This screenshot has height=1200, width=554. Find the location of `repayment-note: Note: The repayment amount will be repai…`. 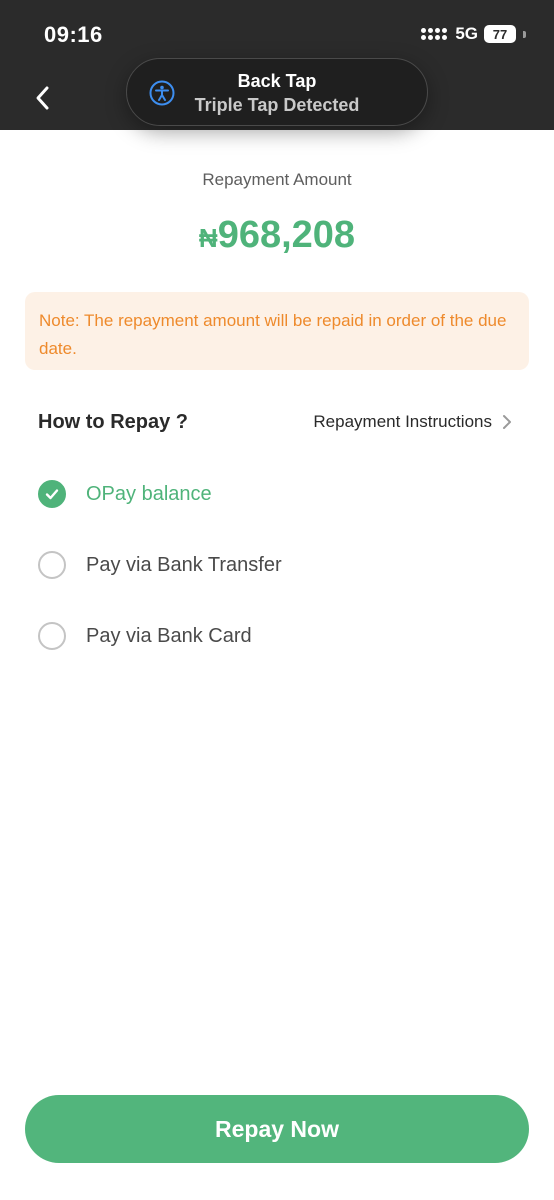

repayment-note: Note: The repayment amount will be repai… is located at coordinates (277, 331).